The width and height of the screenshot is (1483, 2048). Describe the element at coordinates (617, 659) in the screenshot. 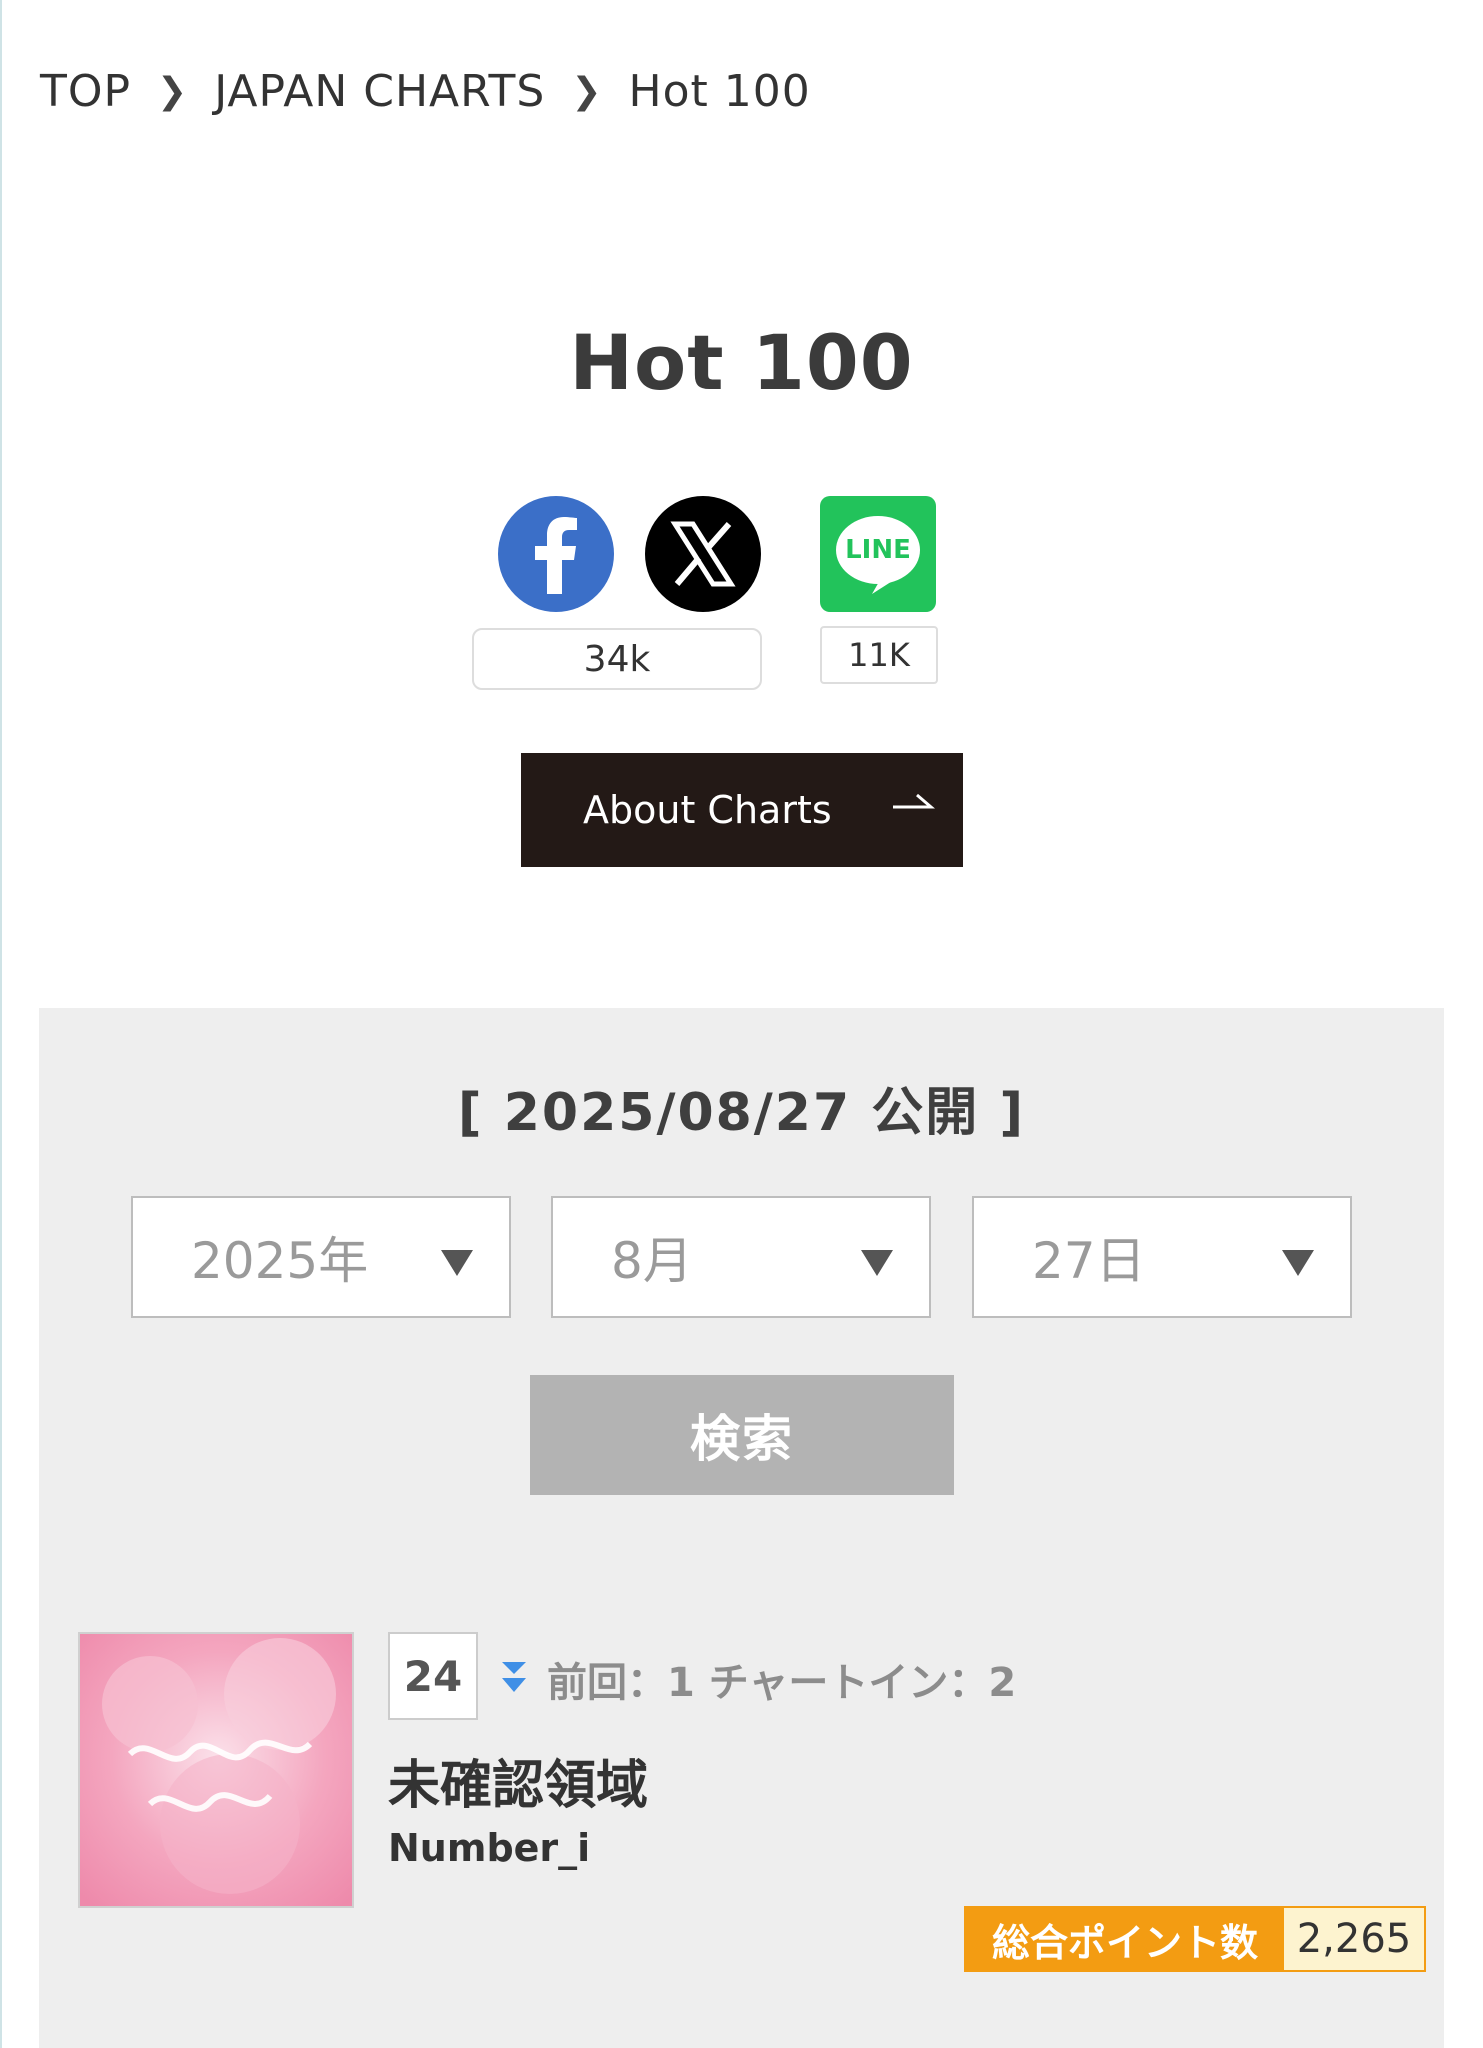

I see `facebook-share-count: 34k` at that location.